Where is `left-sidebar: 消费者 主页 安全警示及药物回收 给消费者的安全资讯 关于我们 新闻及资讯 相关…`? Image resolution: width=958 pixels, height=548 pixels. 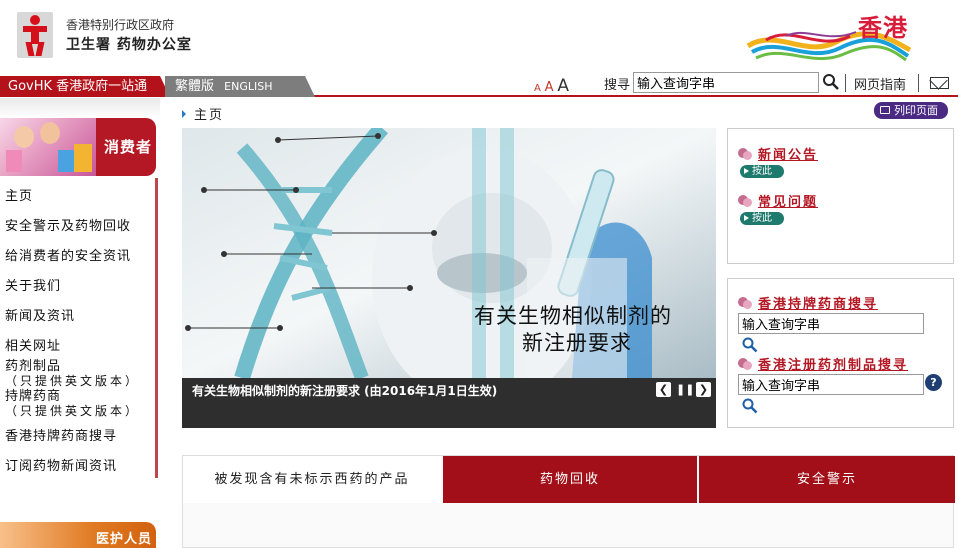
left-sidebar: 消费者 主页 安全警示及药物回收 给消费者的安全资讯 关于我们 新闻及资讯 相关… is located at coordinates (80, 323).